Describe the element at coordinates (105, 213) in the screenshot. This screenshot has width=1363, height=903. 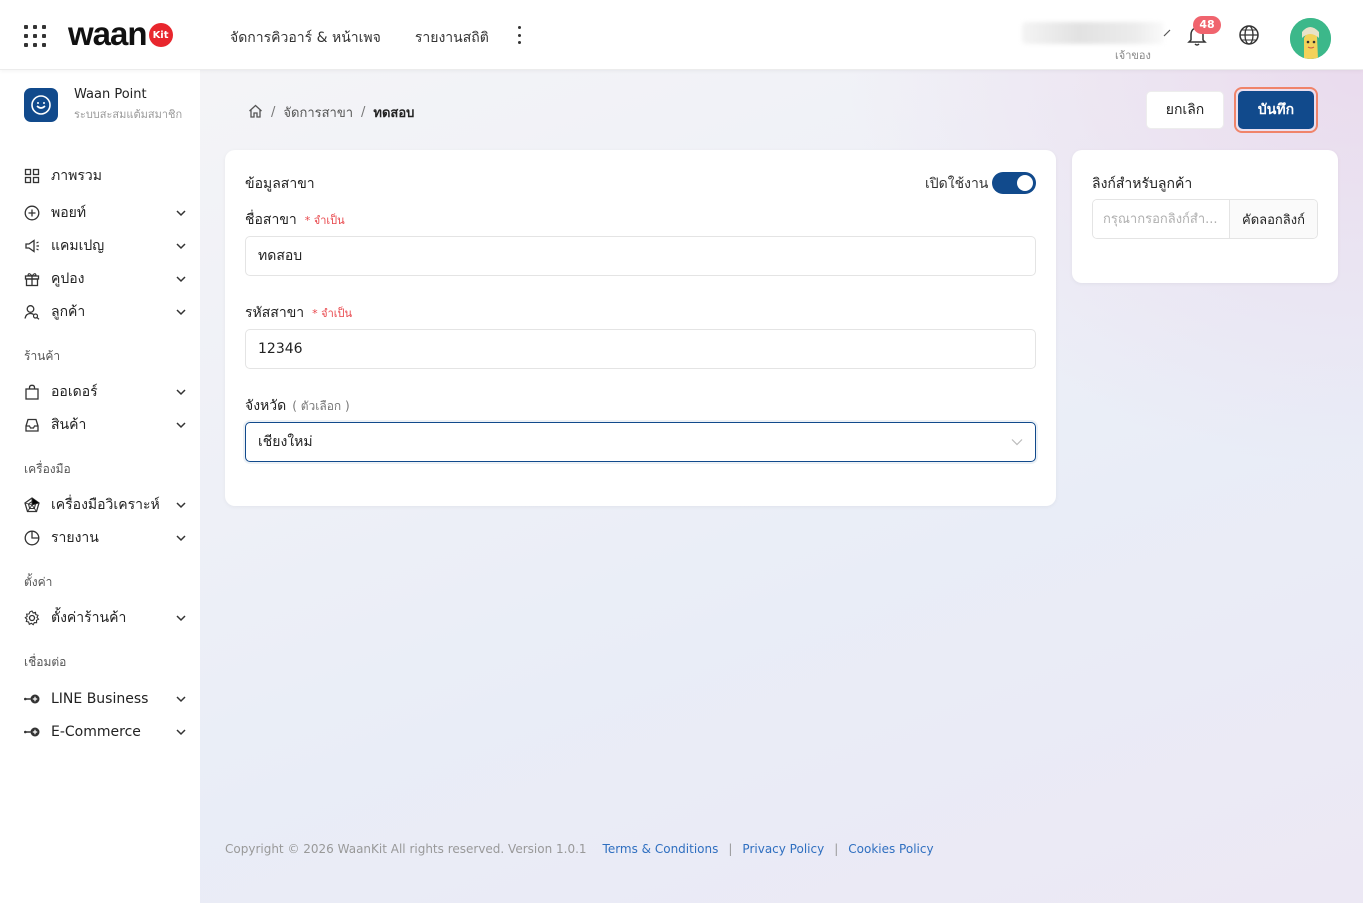
I see `sidebar-item-points: พอยท์` at that location.